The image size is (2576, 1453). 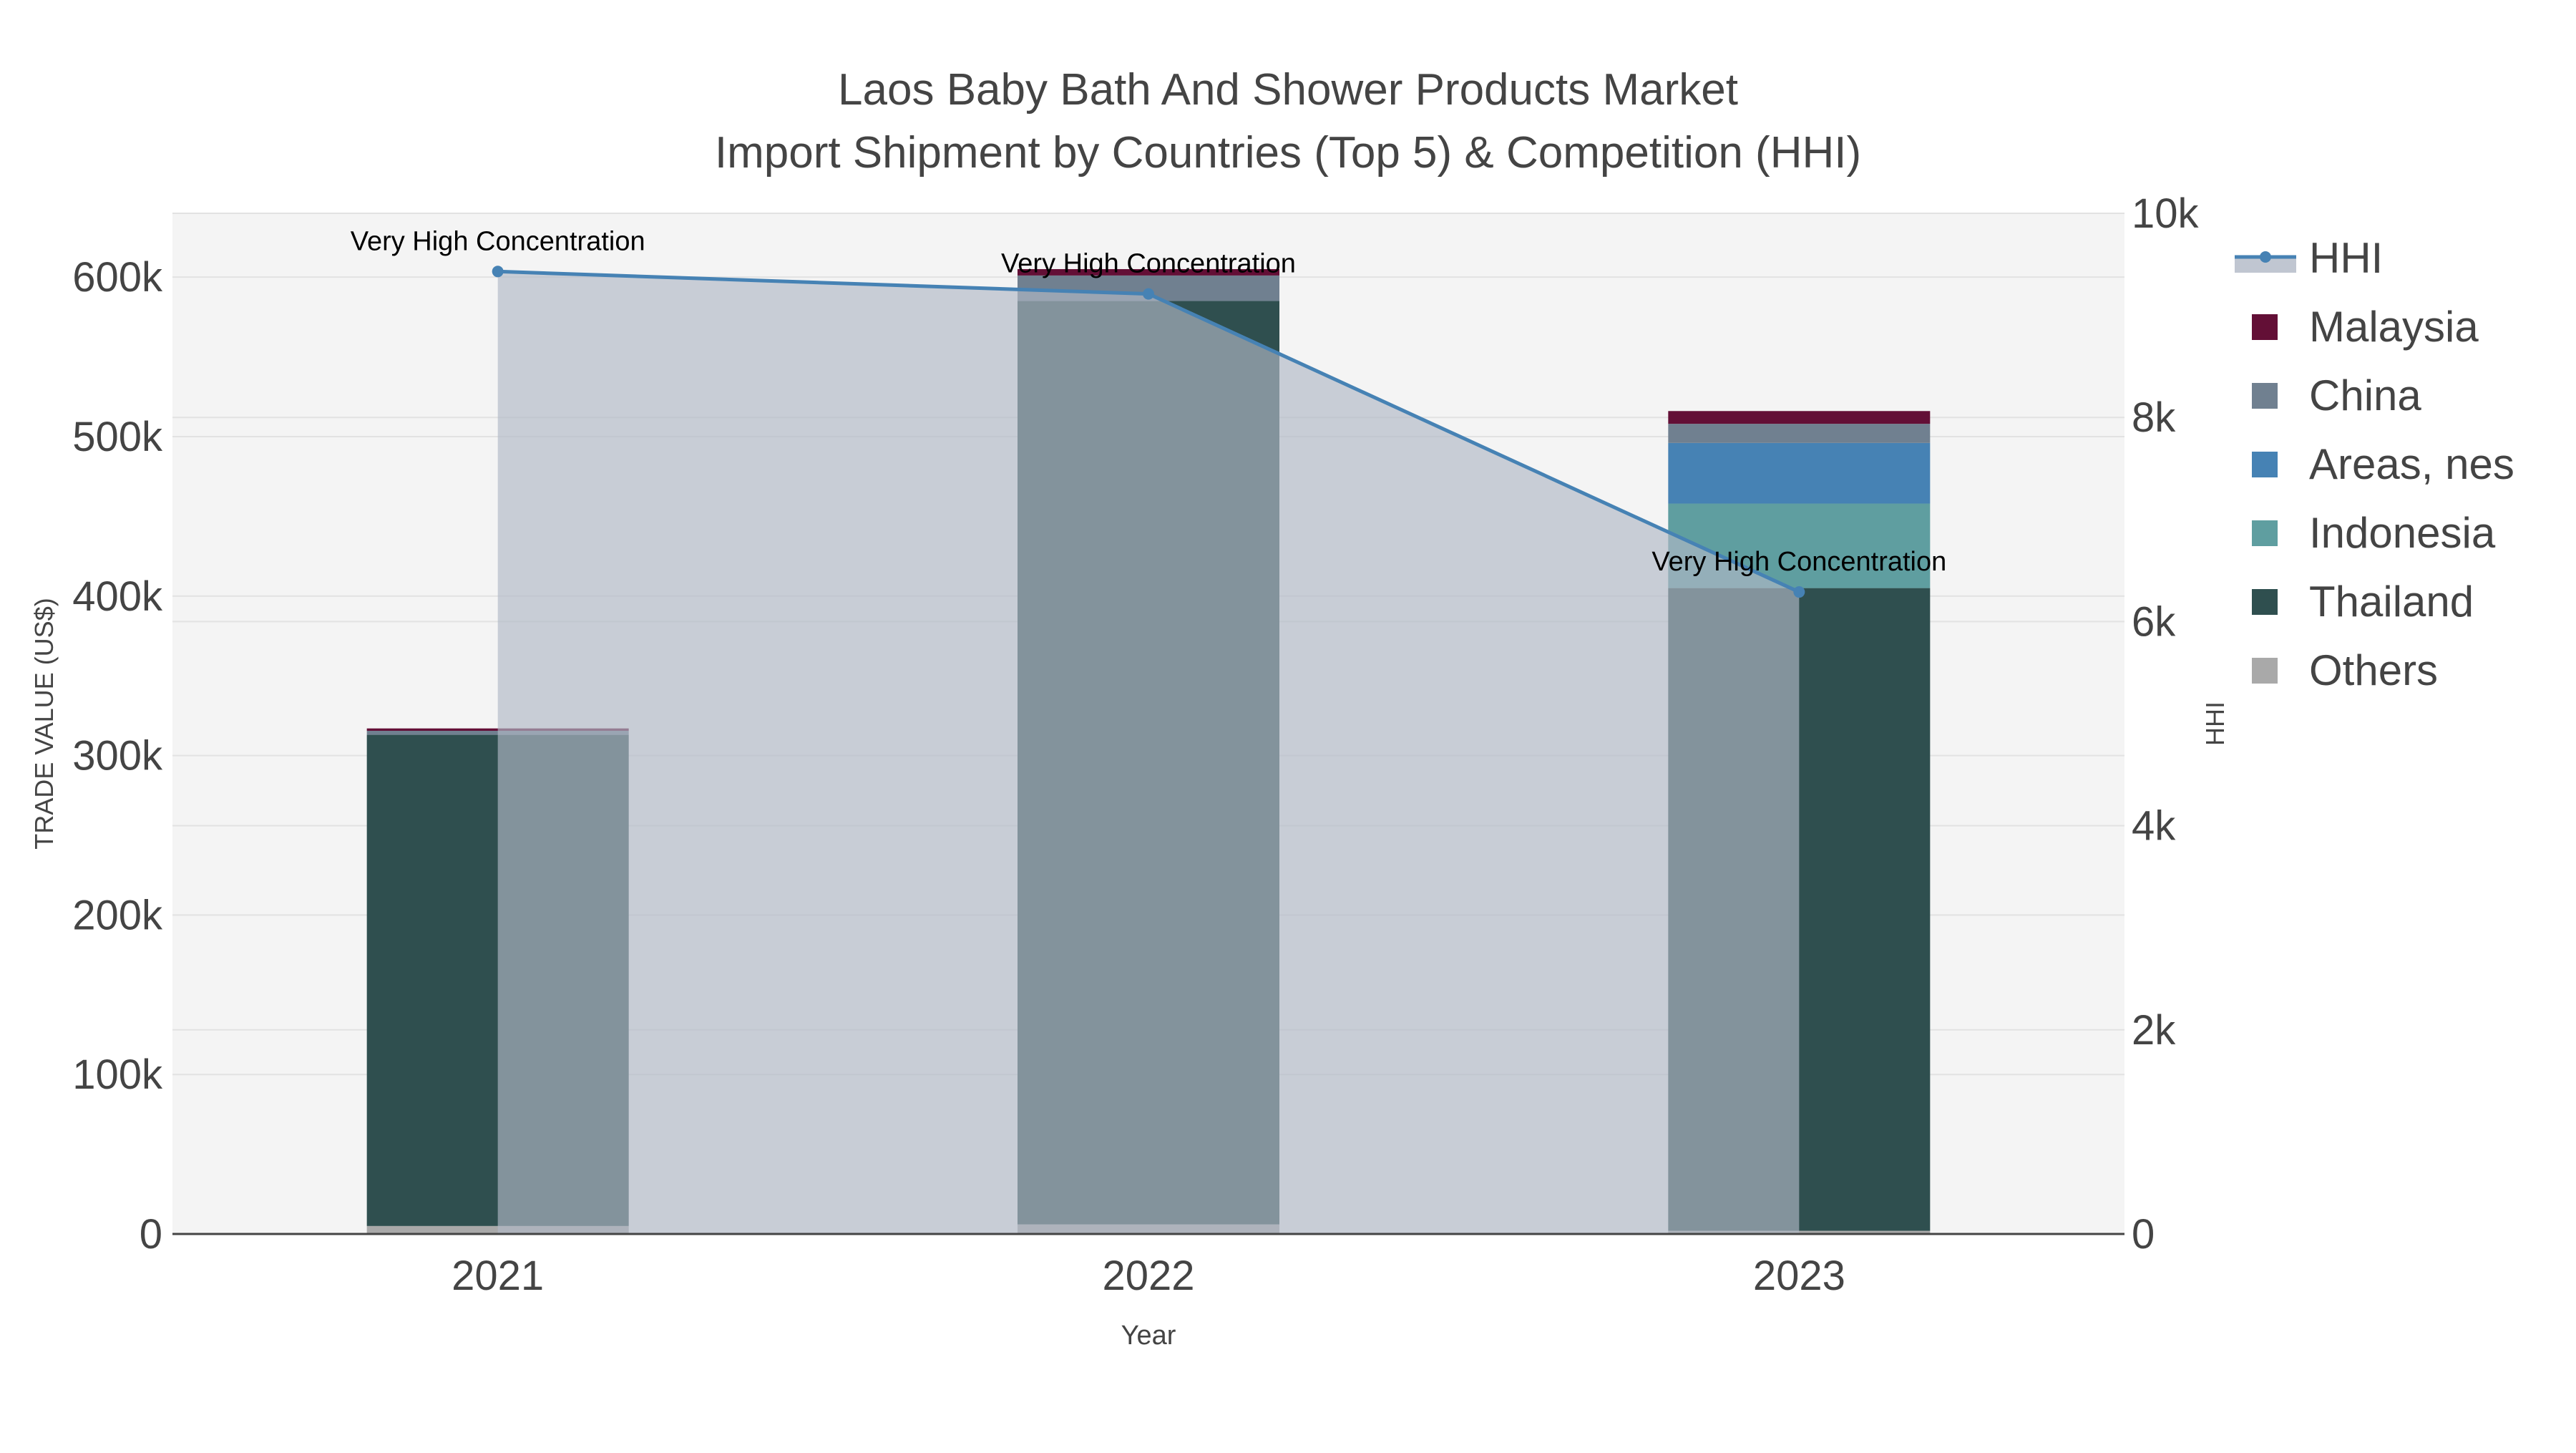 What do you see at coordinates (2391, 602) in the screenshot?
I see `legend-label: Thailand` at bounding box center [2391, 602].